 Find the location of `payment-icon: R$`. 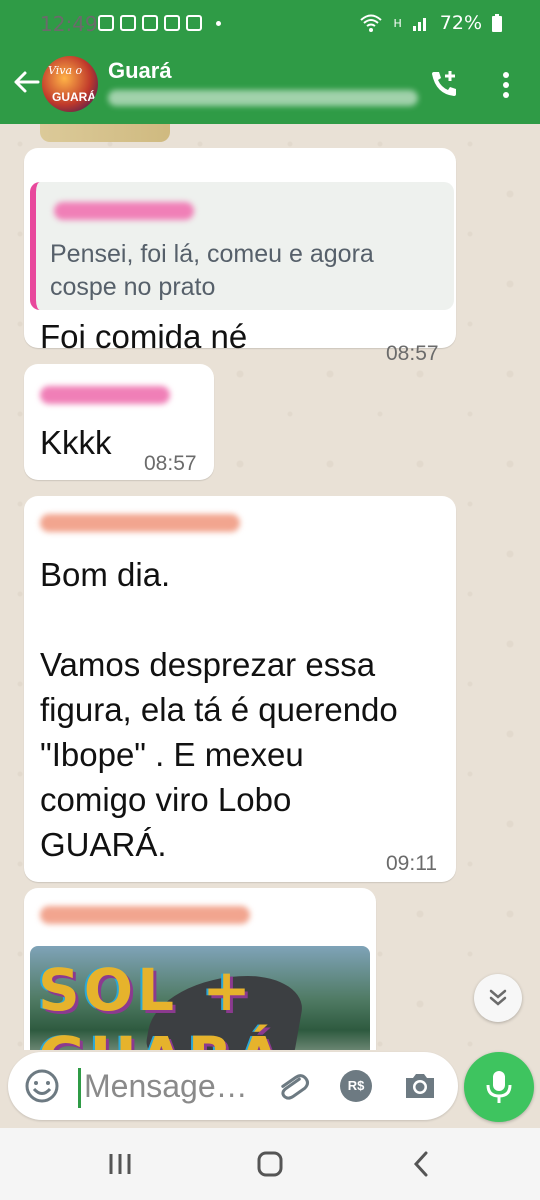

payment-icon: R$ is located at coordinates (356, 1086).